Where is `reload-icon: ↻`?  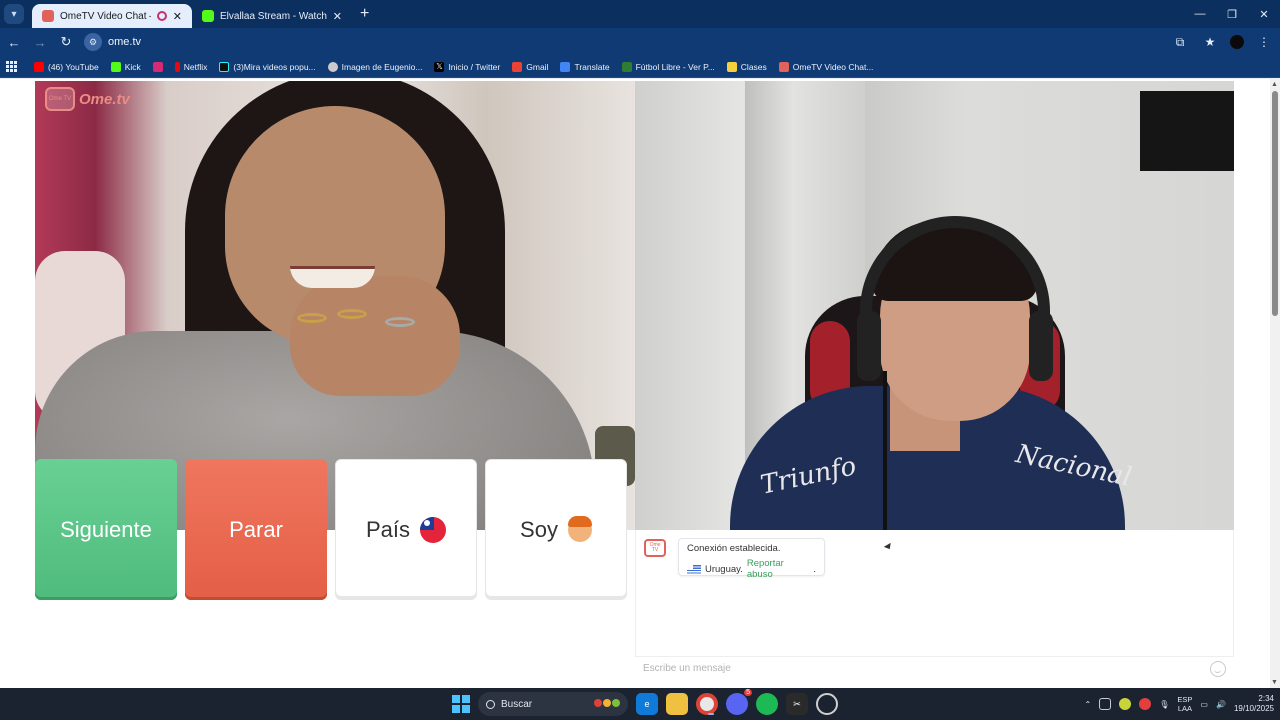
reload-icon: ↻ is located at coordinates (66, 42).